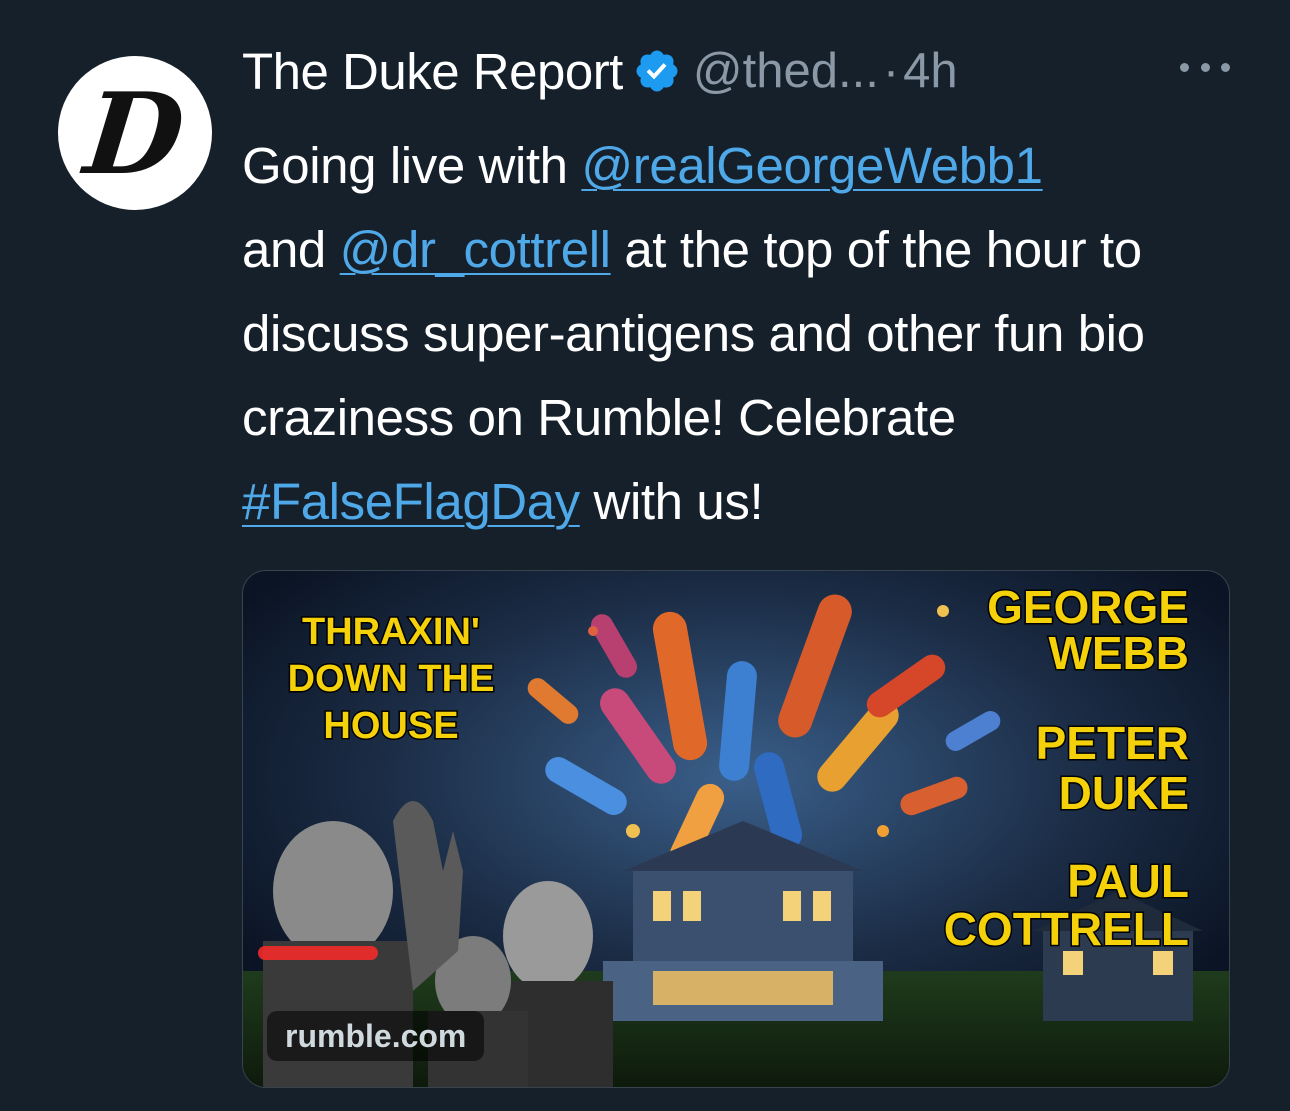  Describe the element at coordinates (412, 165) in the screenshot. I see `tweet-text-segment: Going live with` at that location.